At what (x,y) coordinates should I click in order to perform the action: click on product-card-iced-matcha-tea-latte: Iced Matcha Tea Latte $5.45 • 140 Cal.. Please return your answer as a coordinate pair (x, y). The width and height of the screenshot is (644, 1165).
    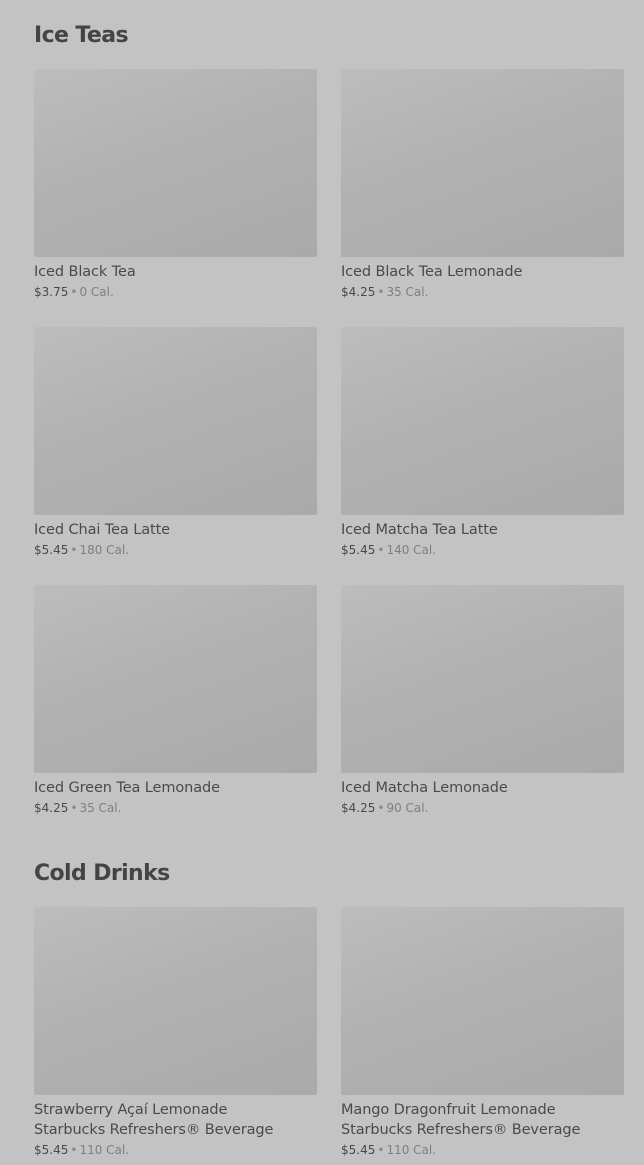
    Looking at the image, I should click on (482, 456).